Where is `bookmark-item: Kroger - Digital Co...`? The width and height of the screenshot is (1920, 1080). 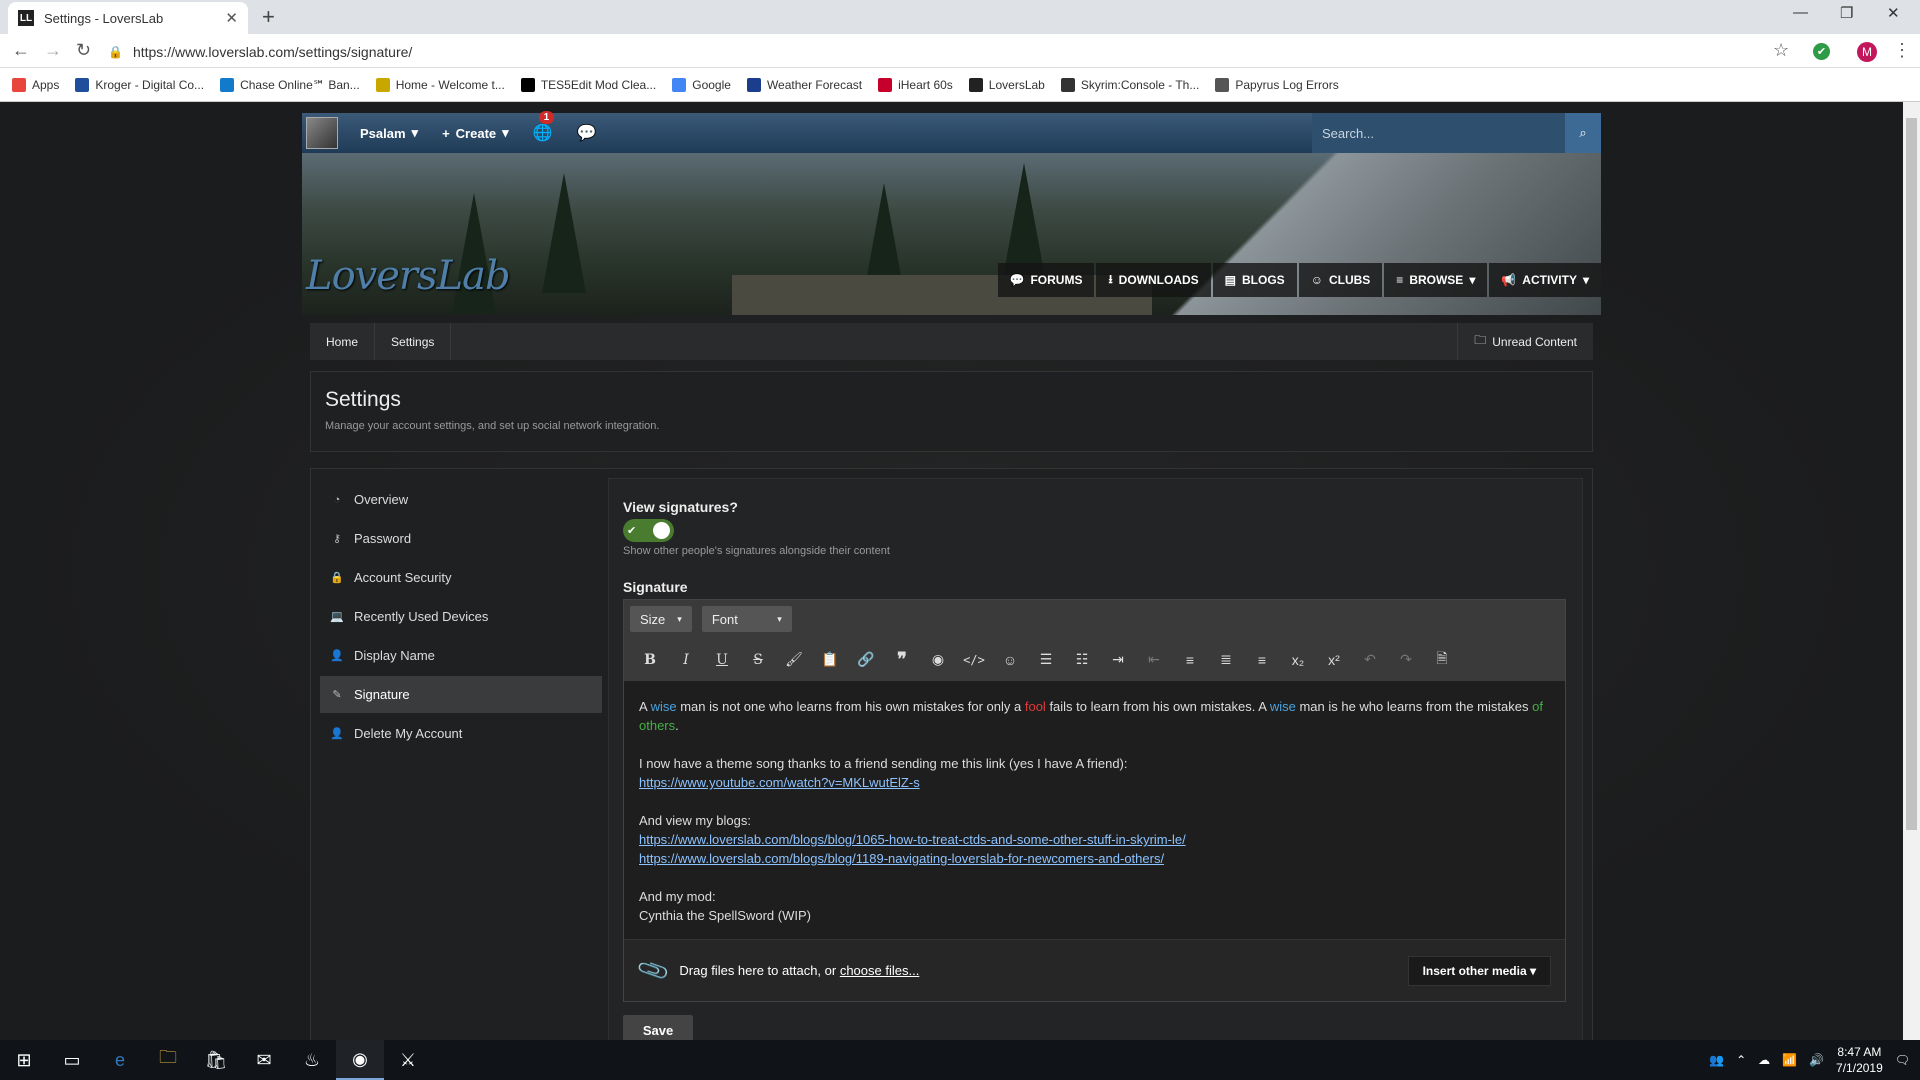 bookmark-item: Kroger - Digital Co... is located at coordinates (139, 84).